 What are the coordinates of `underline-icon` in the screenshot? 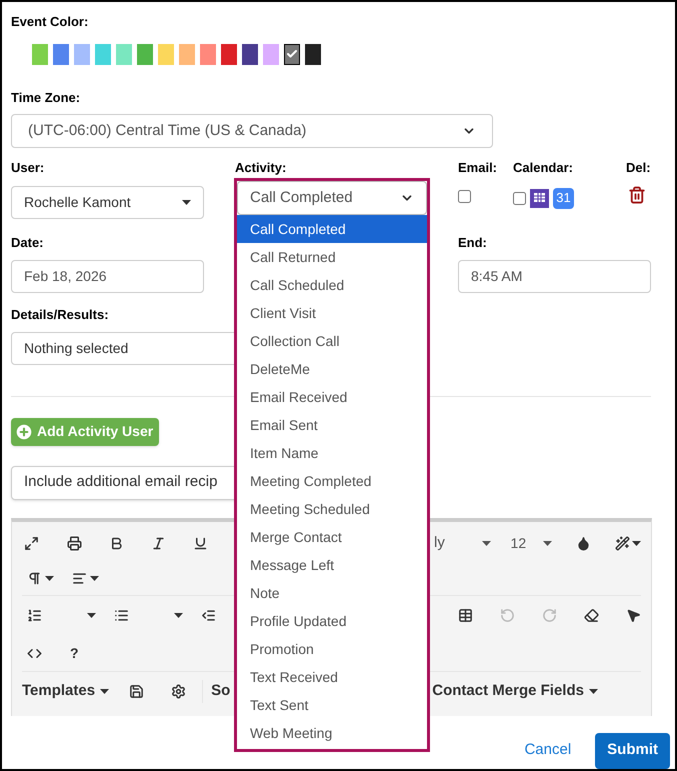 It's located at (200, 543).